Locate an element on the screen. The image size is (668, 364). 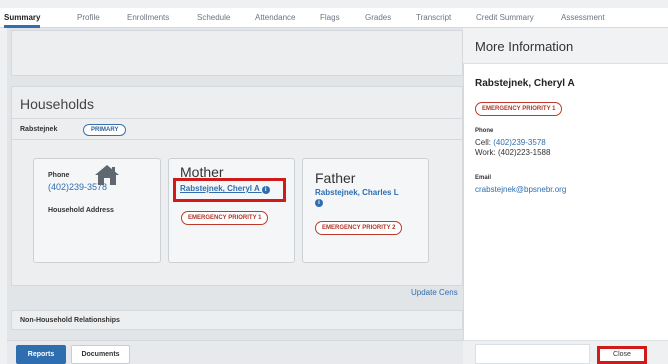
email-label: Email is located at coordinates (483, 178).